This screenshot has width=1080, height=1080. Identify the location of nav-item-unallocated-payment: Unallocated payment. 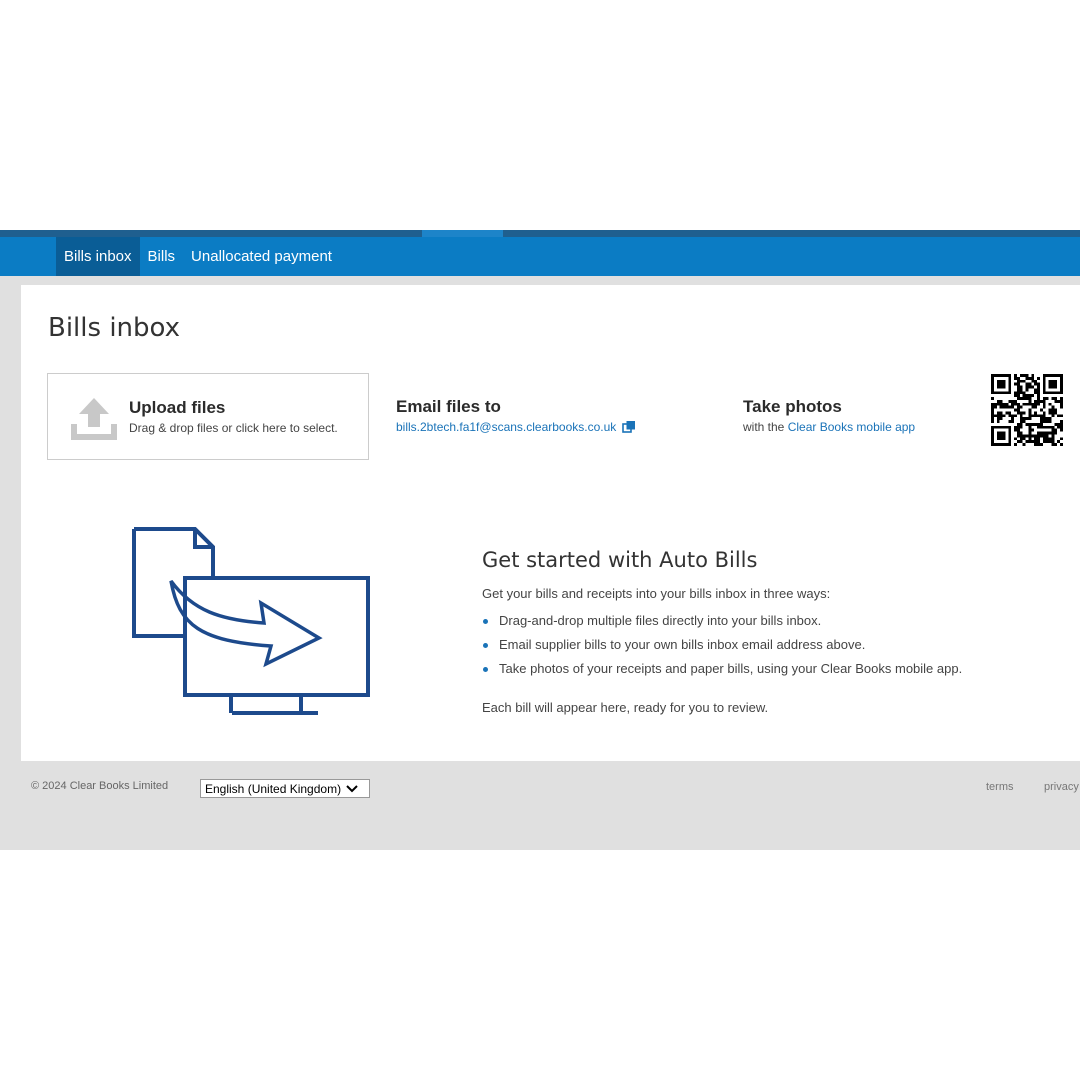
(261, 256).